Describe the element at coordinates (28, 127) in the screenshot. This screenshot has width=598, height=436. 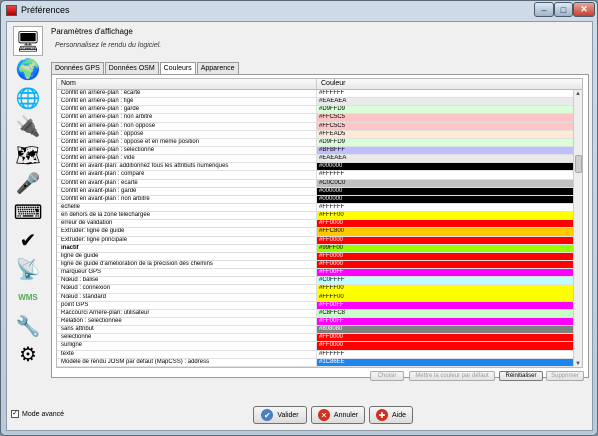
I see `sidebar-item-plugin-settings: 🔌` at that location.